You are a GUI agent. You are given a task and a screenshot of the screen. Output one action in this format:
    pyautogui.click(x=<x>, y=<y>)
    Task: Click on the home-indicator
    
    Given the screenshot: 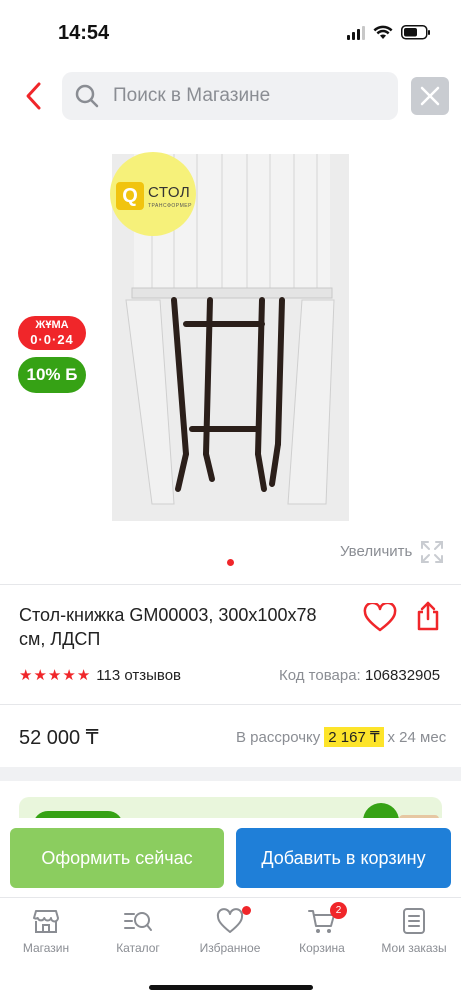 What is the action you would take?
    pyautogui.click(x=231, y=987)
    